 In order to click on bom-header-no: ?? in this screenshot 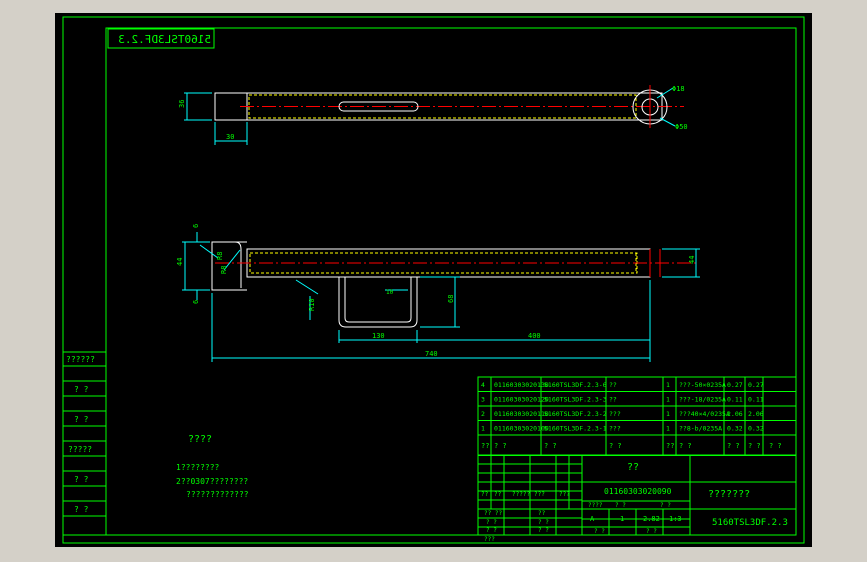, I will do `click(485, 446)`.